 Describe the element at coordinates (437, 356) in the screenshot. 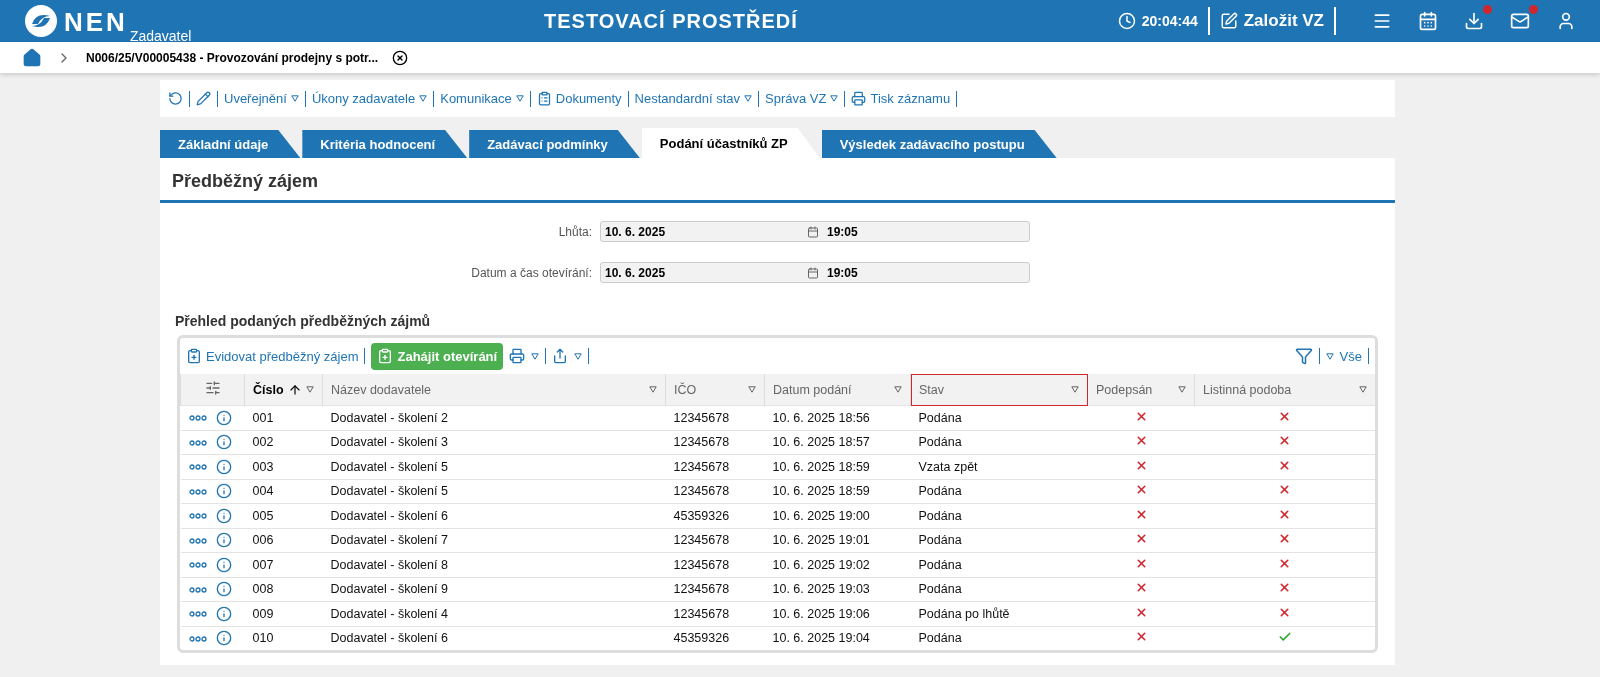

I see `start-opening-button: Zahájit otevírání` at that location.